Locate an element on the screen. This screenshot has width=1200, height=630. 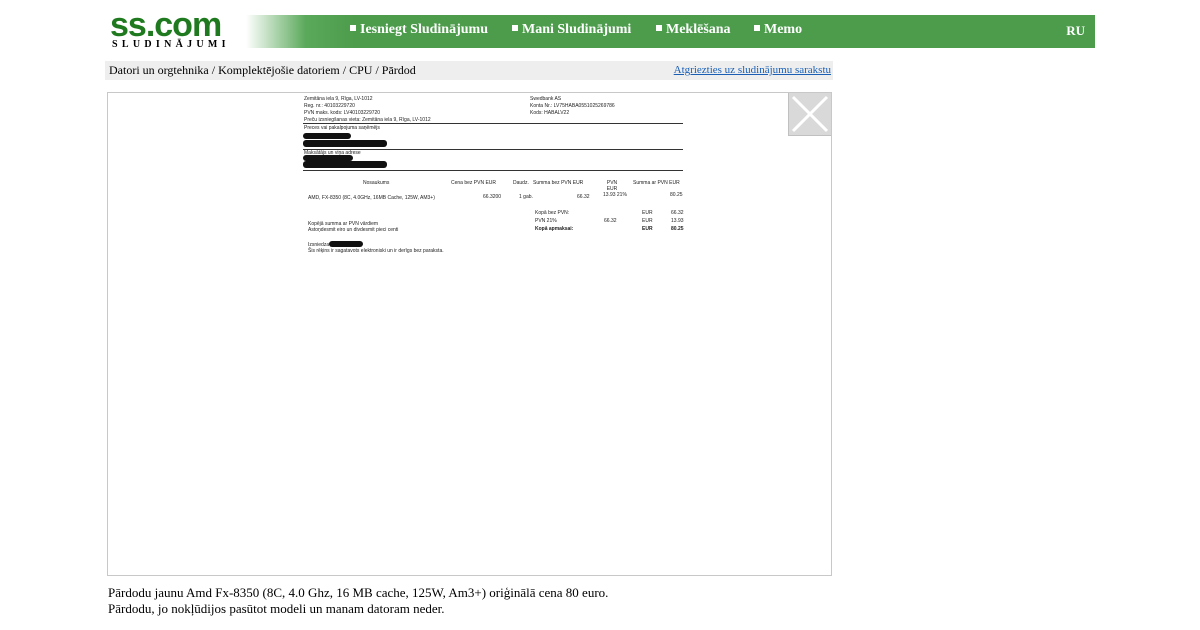
back-to-list-link: Atgriezties uz sludinājumu sarakstu is located at coordinates (752, 70).